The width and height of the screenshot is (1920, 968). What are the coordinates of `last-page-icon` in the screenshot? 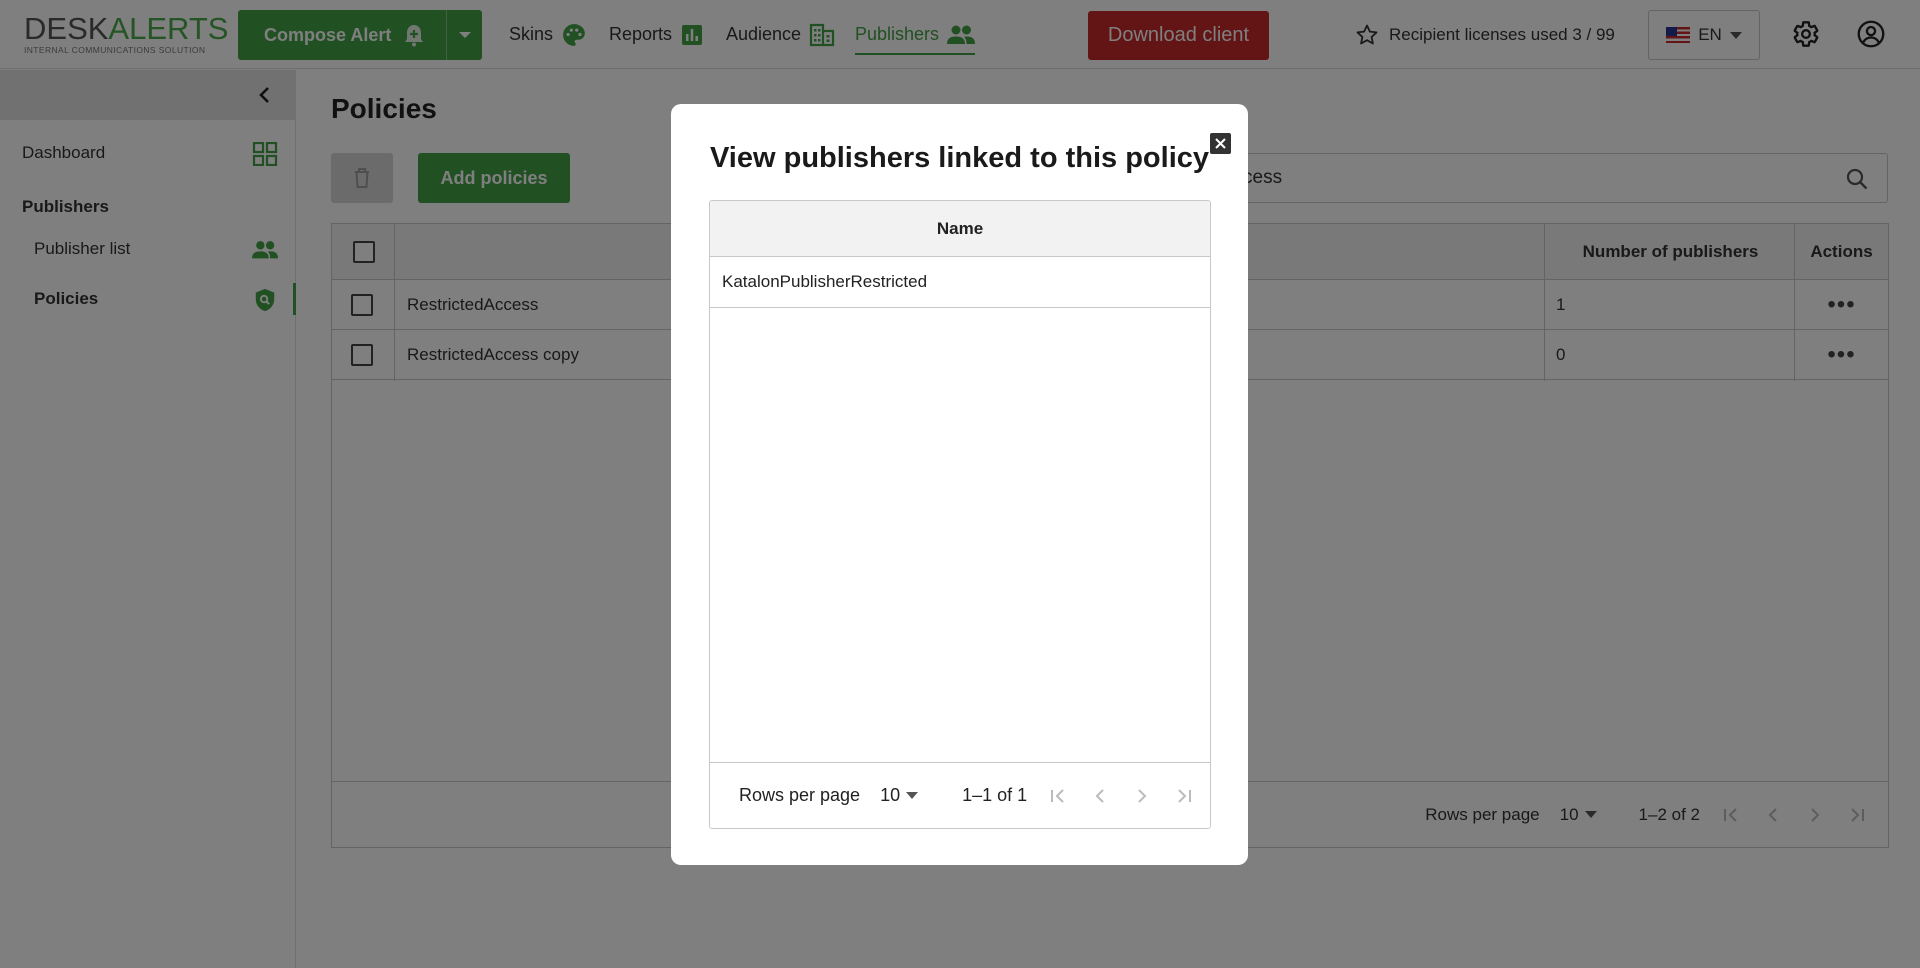 It's located at (1184, 796).